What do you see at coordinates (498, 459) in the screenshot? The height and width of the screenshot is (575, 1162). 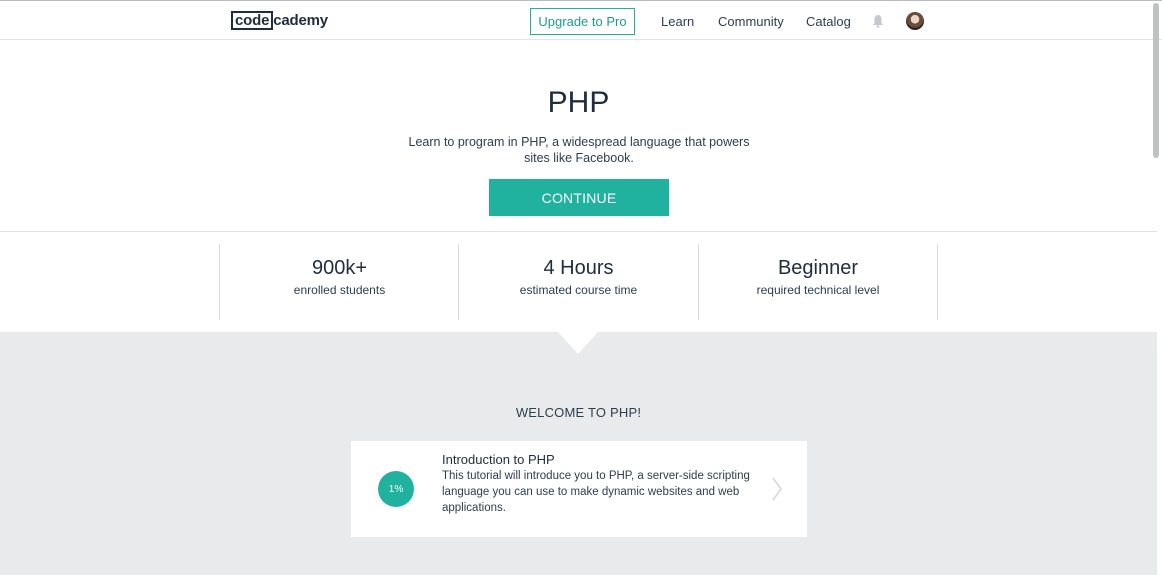 I see `lesson-title: Introduction to PHP` at bounding box center [498, 459].